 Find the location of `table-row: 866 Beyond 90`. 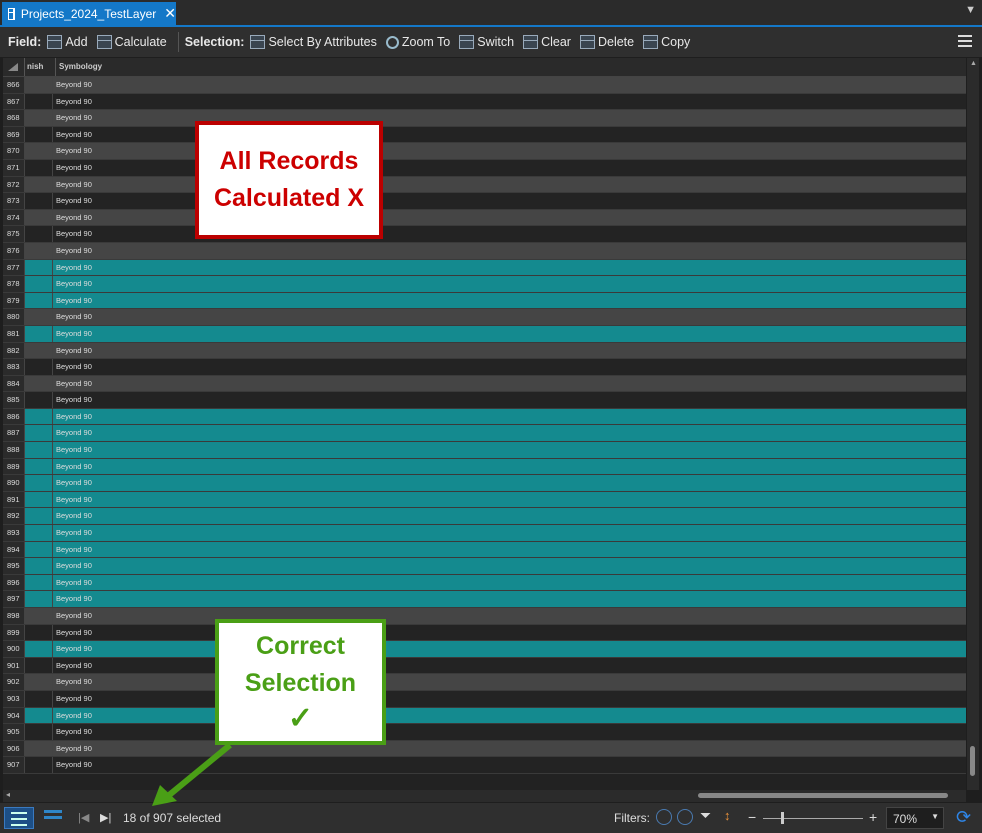

table-row: 866 Beyond 90 is located at coordinates (484, 85).